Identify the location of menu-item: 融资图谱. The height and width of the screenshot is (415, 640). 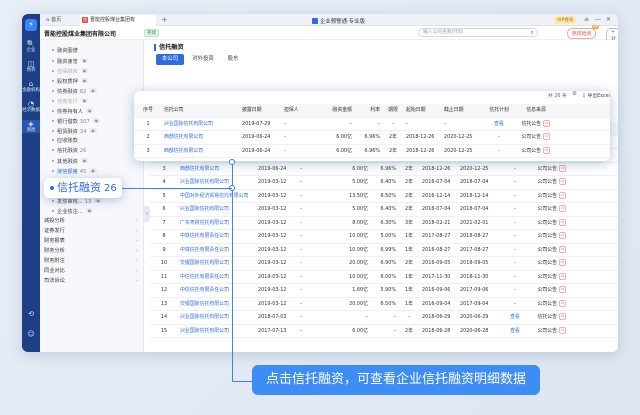
(91, 51).